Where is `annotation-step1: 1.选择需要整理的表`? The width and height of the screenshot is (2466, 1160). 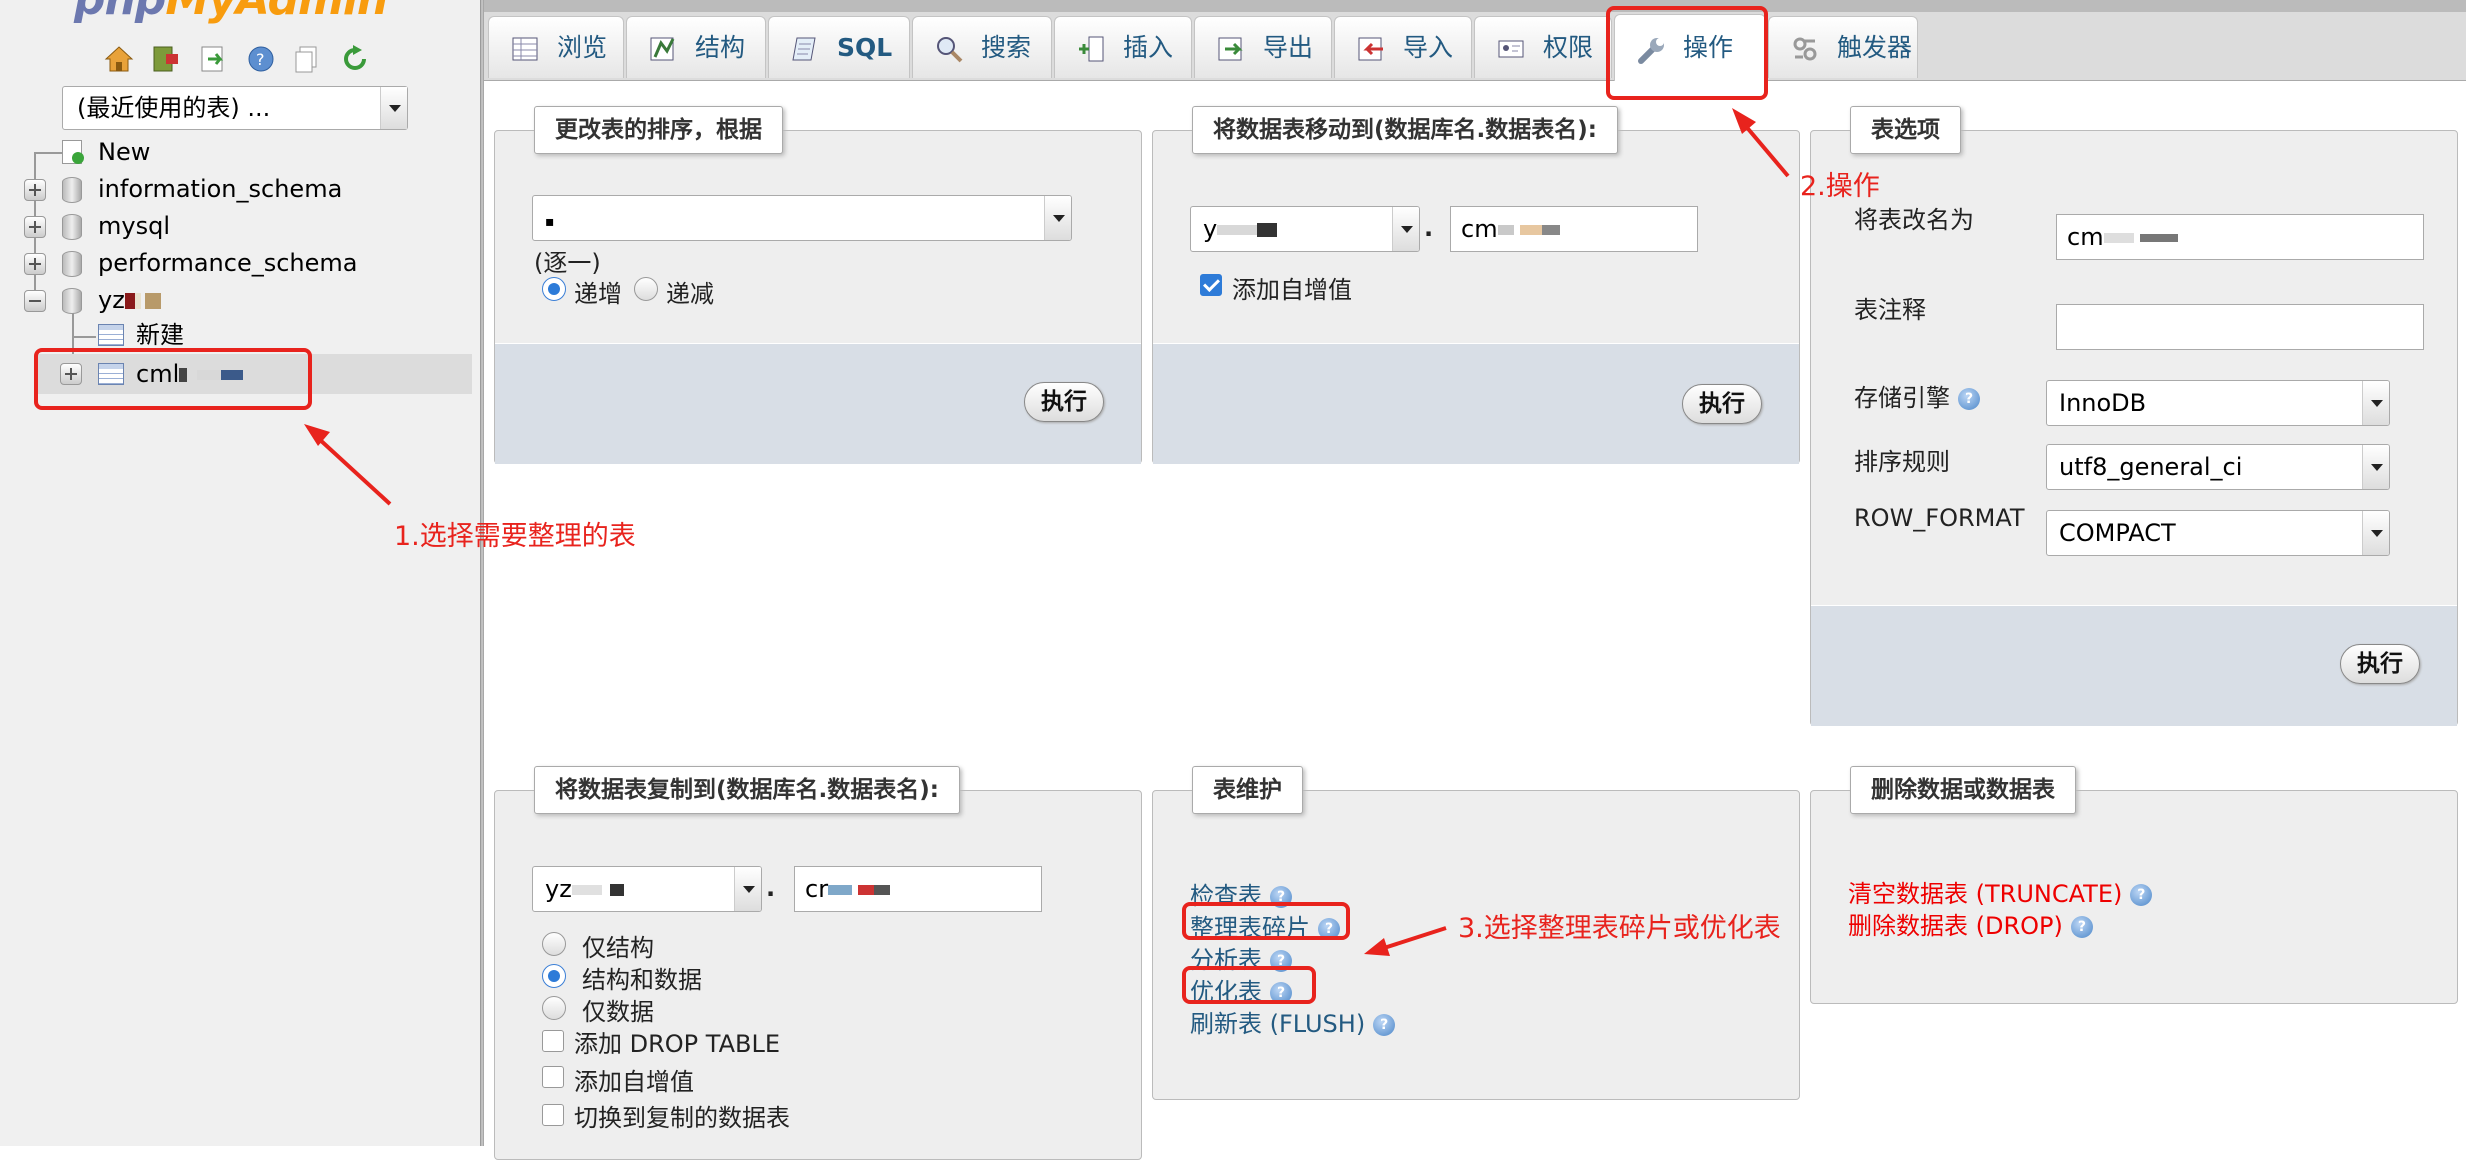
annotation-step1: 1.选择需要整理的表 is located at coordinates (515, 536).